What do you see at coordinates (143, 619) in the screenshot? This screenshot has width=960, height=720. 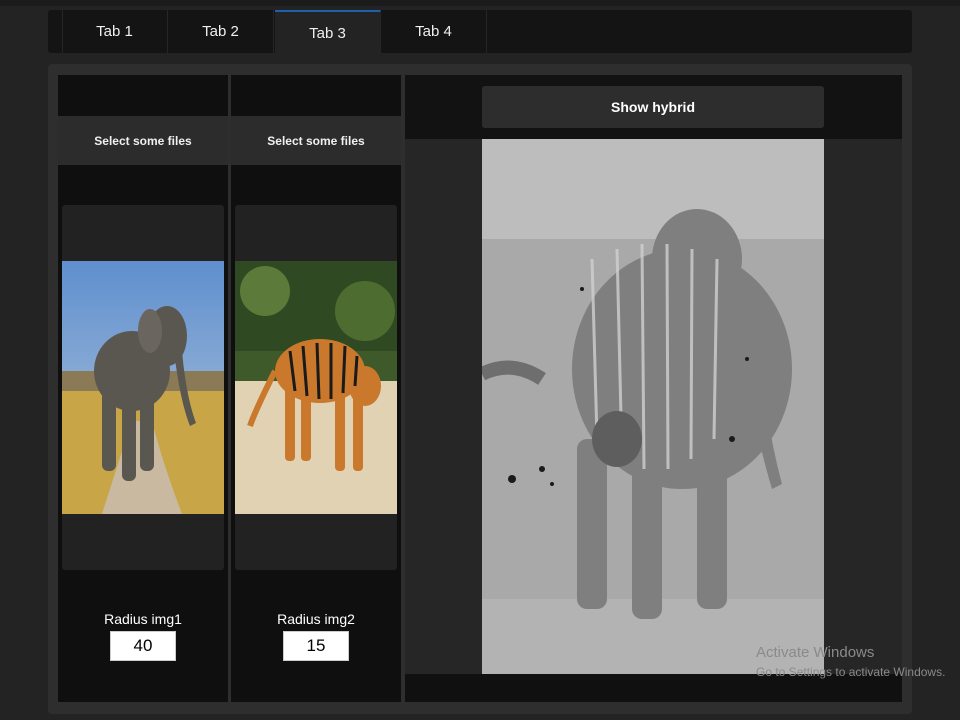 I see `radius-img1-label: Radius img1` at bounding box center [143, 619].